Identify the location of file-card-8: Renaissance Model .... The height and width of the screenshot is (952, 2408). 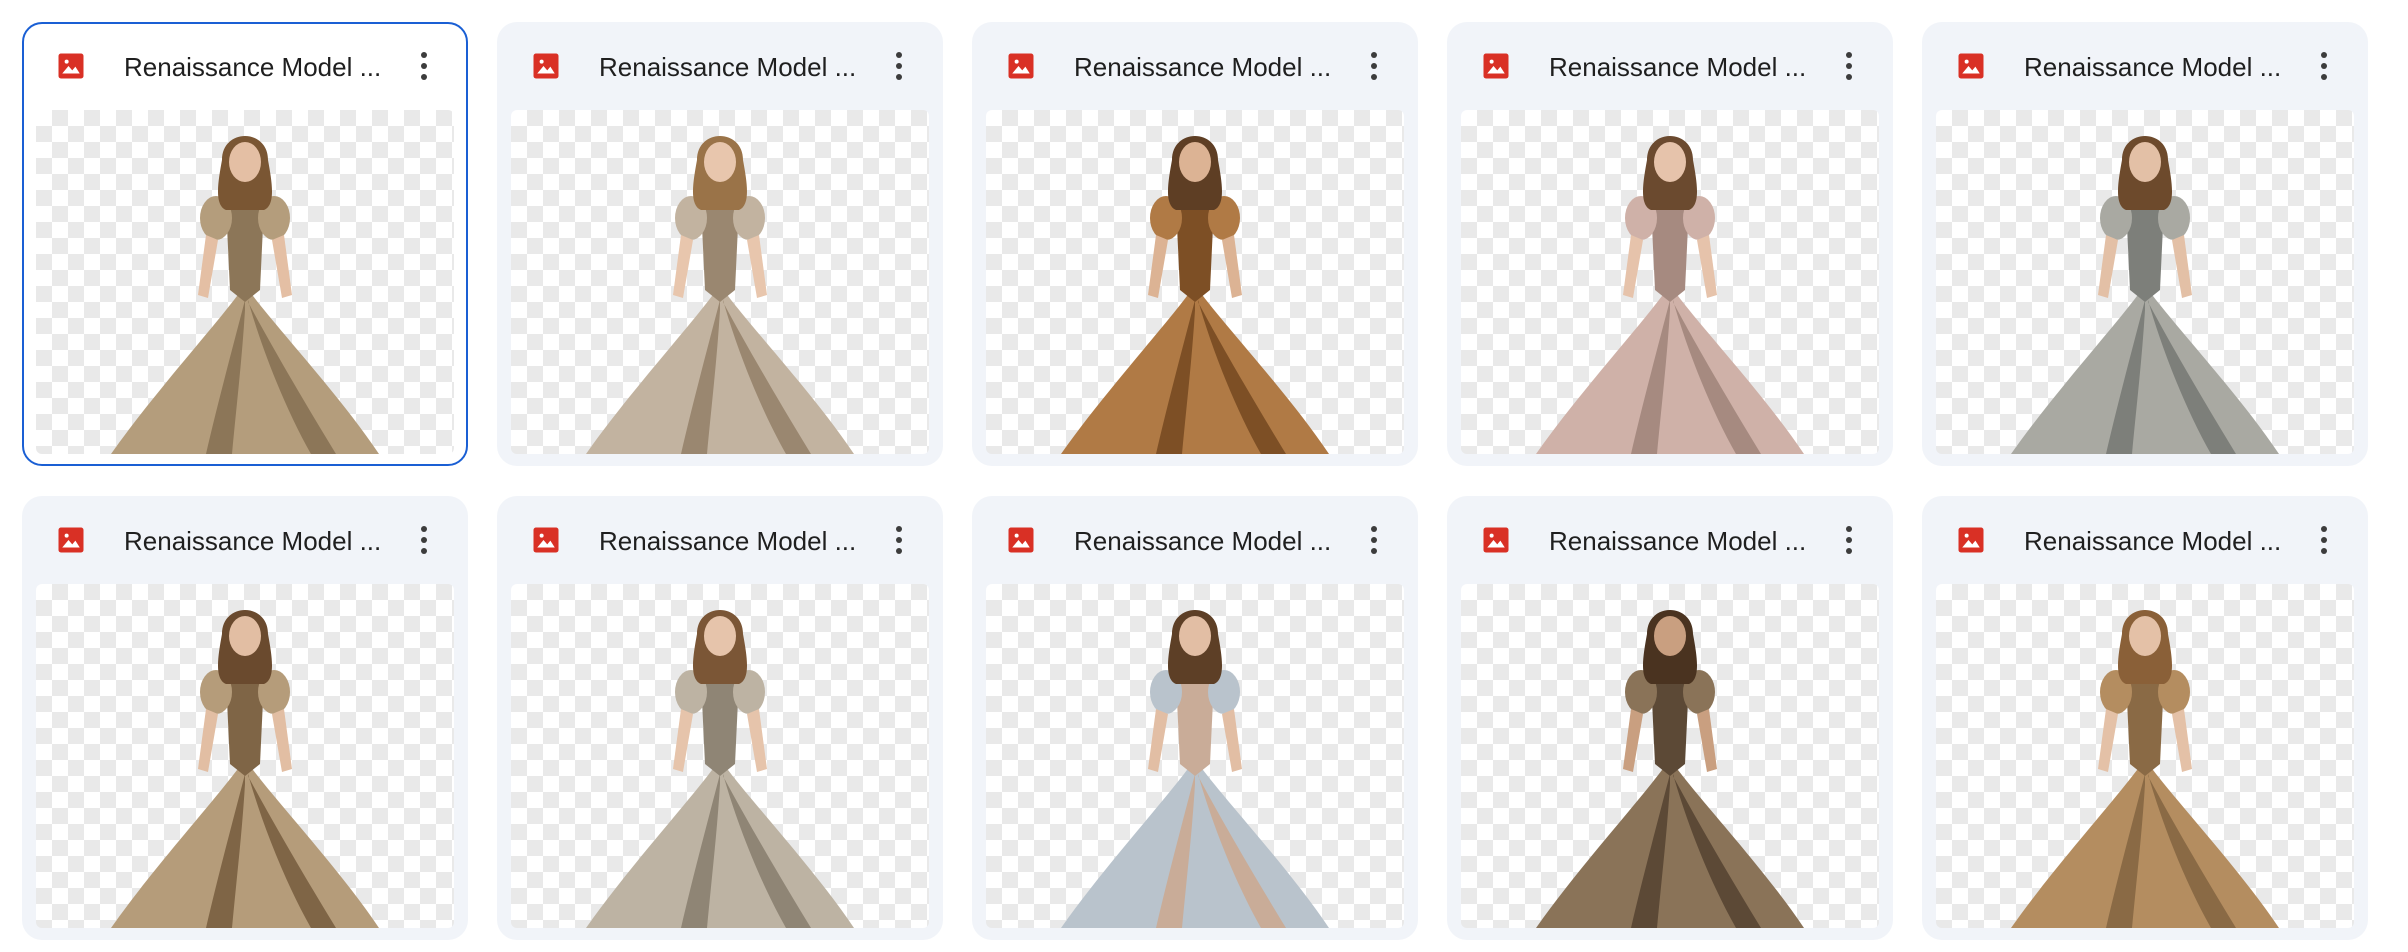
(1195, 718).